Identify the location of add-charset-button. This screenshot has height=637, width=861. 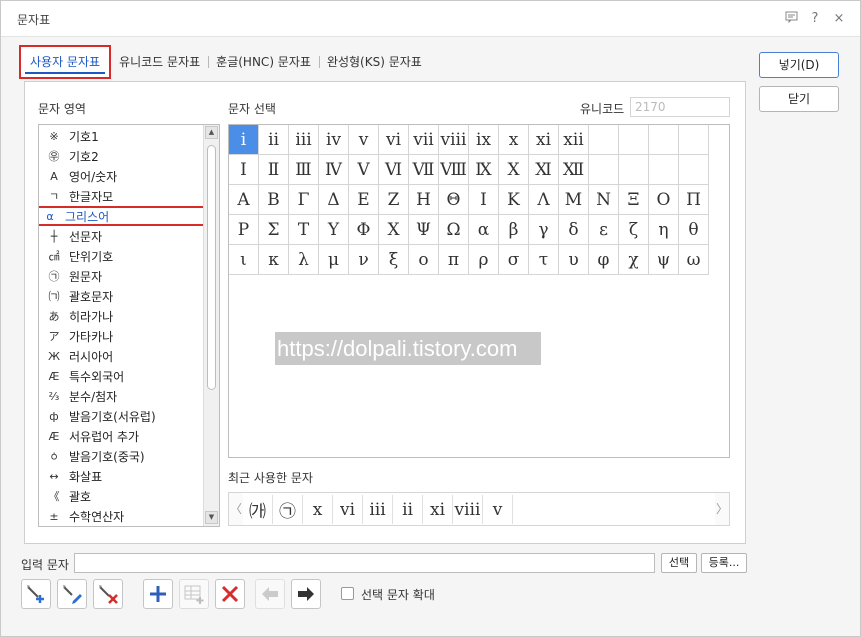
(36, 594).